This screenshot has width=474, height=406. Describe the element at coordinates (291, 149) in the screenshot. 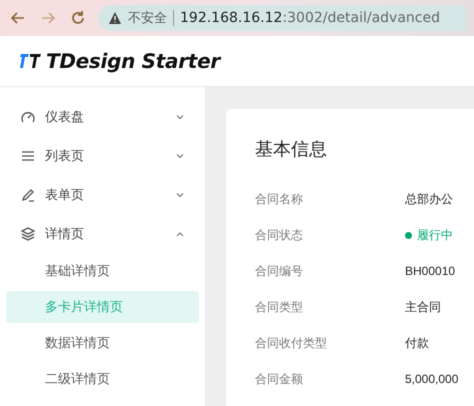

I see `card-title: 基本信息` at that location.